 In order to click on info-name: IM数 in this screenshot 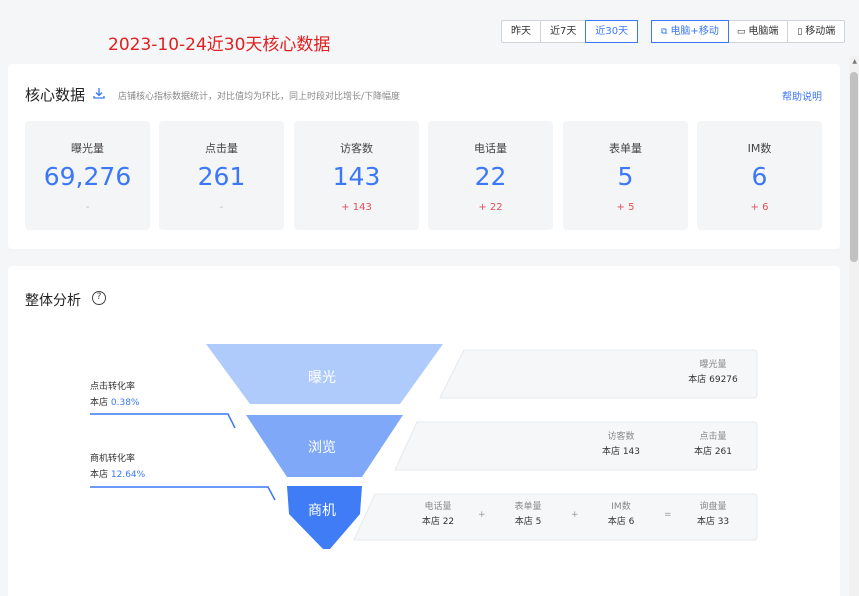, I will do `click(621, 507)`.